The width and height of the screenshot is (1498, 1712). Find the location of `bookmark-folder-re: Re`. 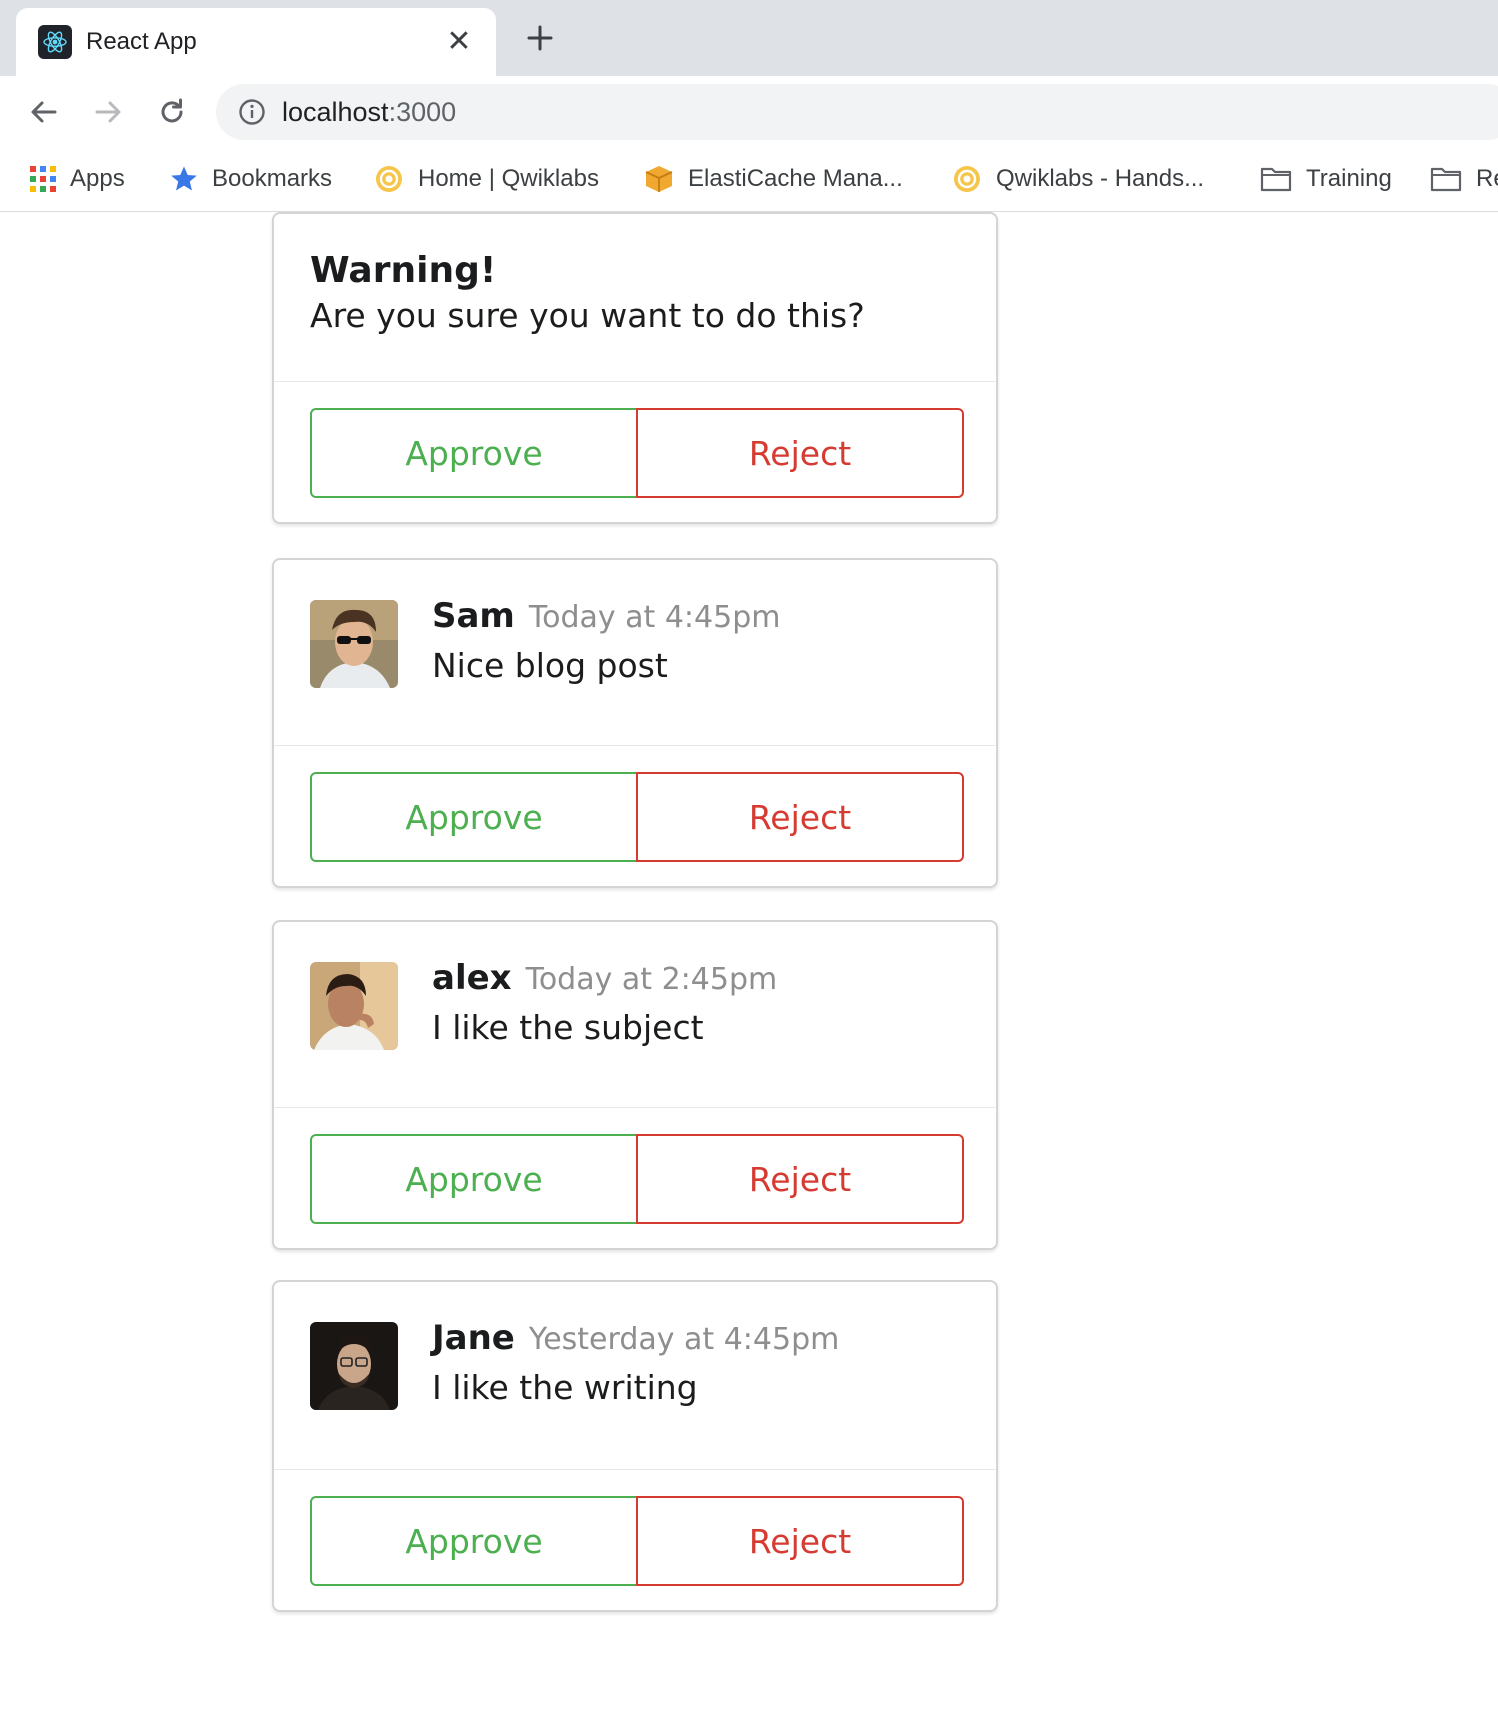

bookmark-folder-re: Re is located at coordinates (1464, 179).